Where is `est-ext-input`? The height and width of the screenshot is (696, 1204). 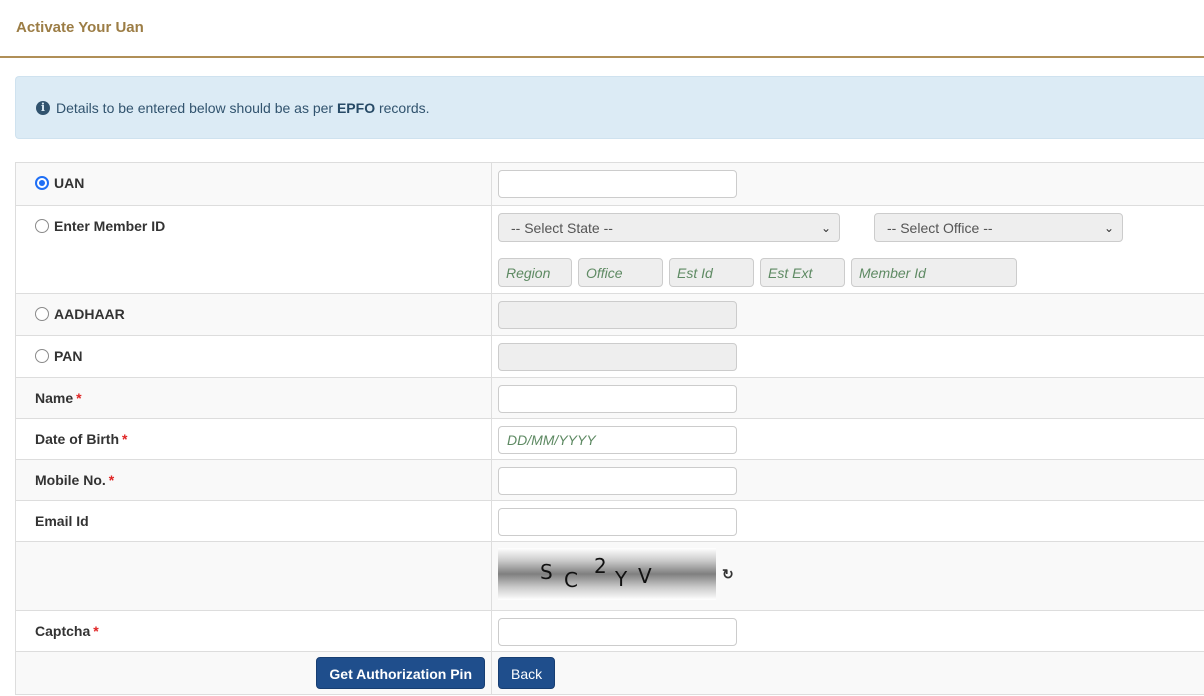
est-ext-input is located at coordinates (802, 272).